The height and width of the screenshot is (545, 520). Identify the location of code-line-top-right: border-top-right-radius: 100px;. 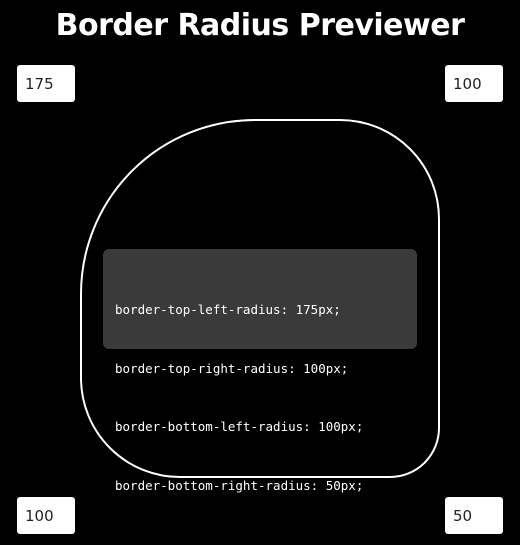
(232, 368).